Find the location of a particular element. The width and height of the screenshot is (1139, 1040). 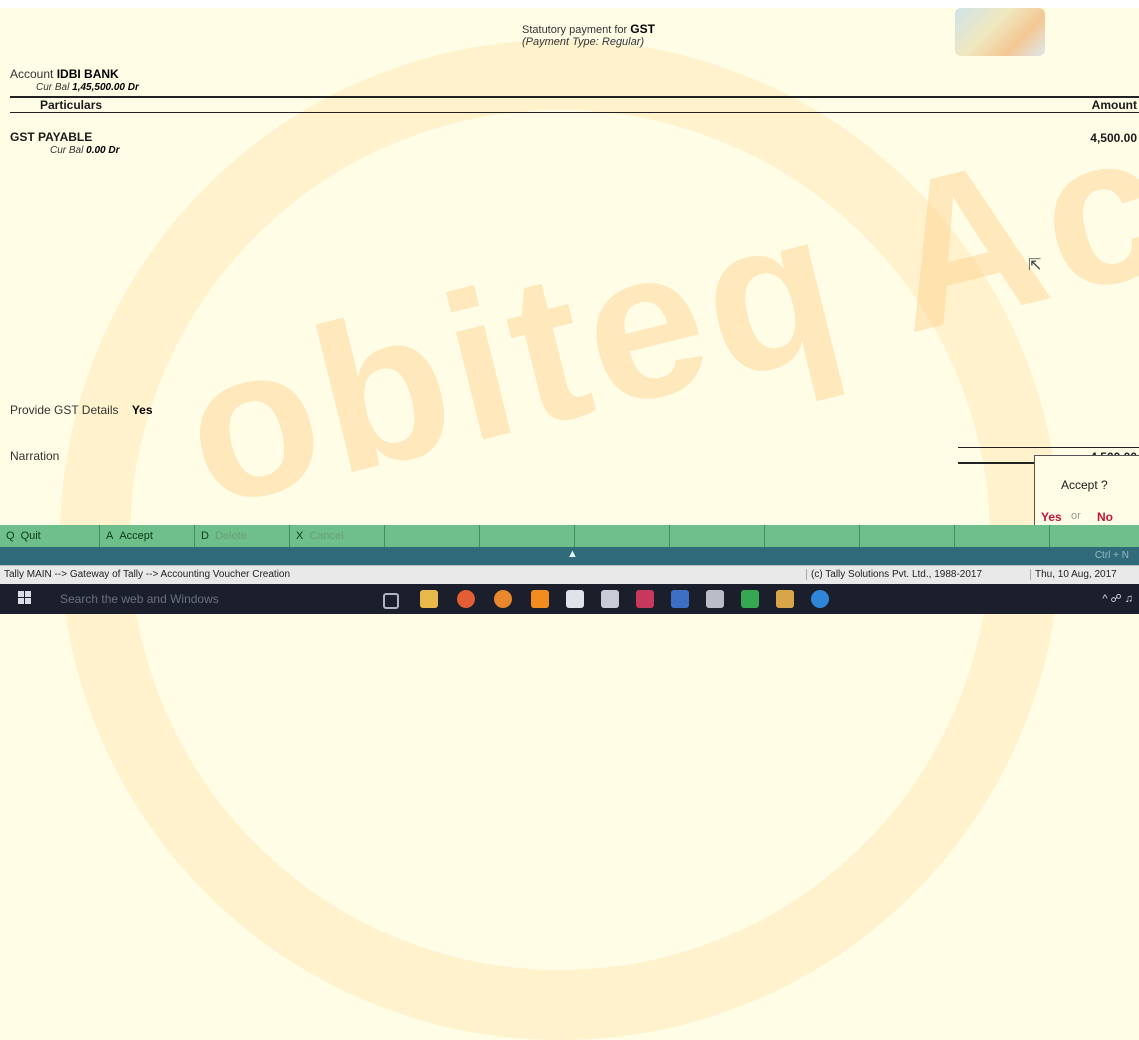

gst-details-field: Provide GST Details Yes is located at coordinates (81, 410).